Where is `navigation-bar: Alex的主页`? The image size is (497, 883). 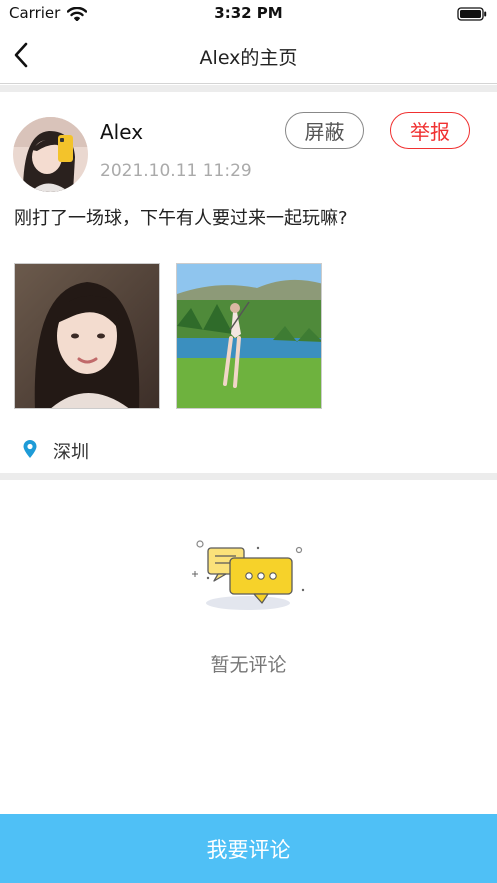 navigation-bar: Alex的主页 is located at coordinates (248, 56).